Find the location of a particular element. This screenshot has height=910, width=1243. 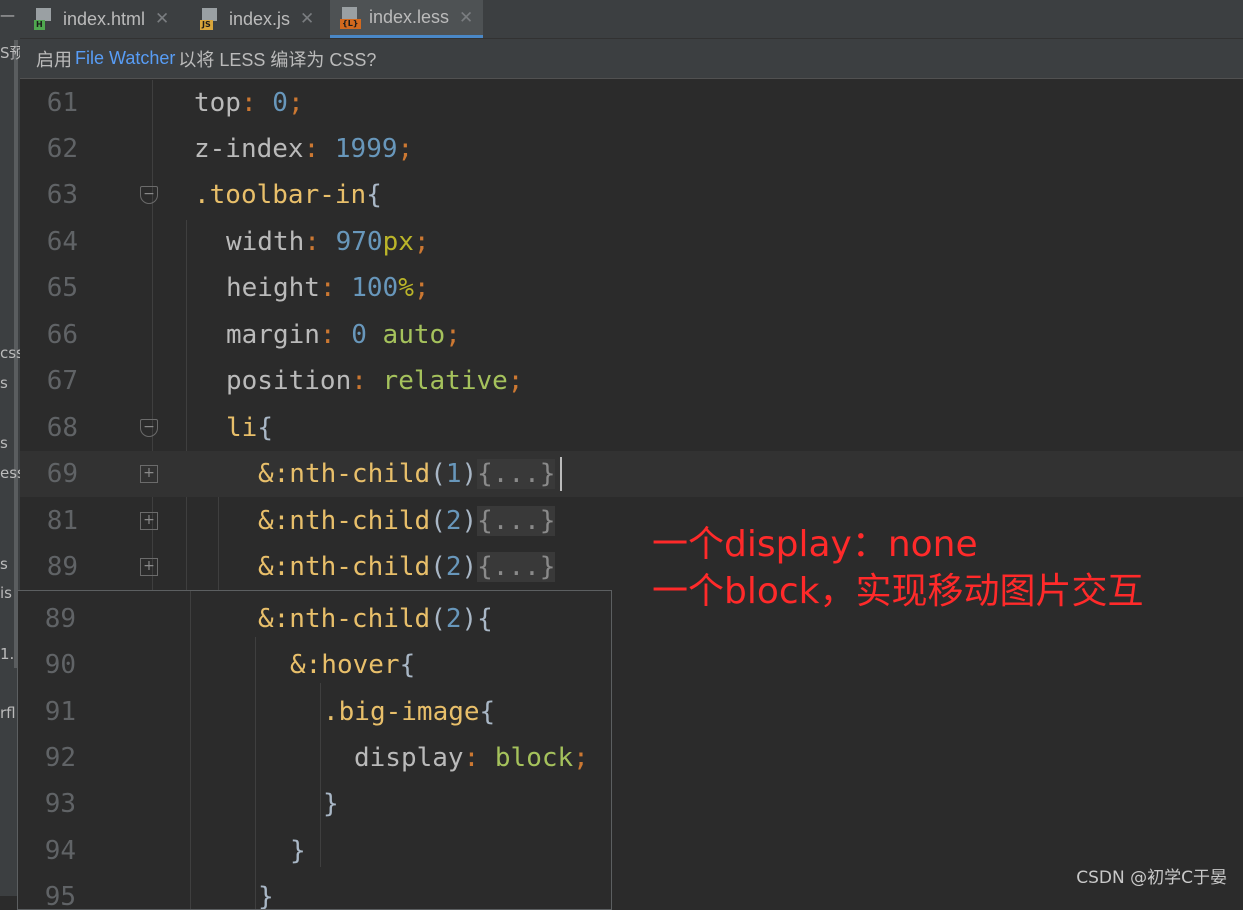

code-token-prop: width is located at coordinates (265, 242).